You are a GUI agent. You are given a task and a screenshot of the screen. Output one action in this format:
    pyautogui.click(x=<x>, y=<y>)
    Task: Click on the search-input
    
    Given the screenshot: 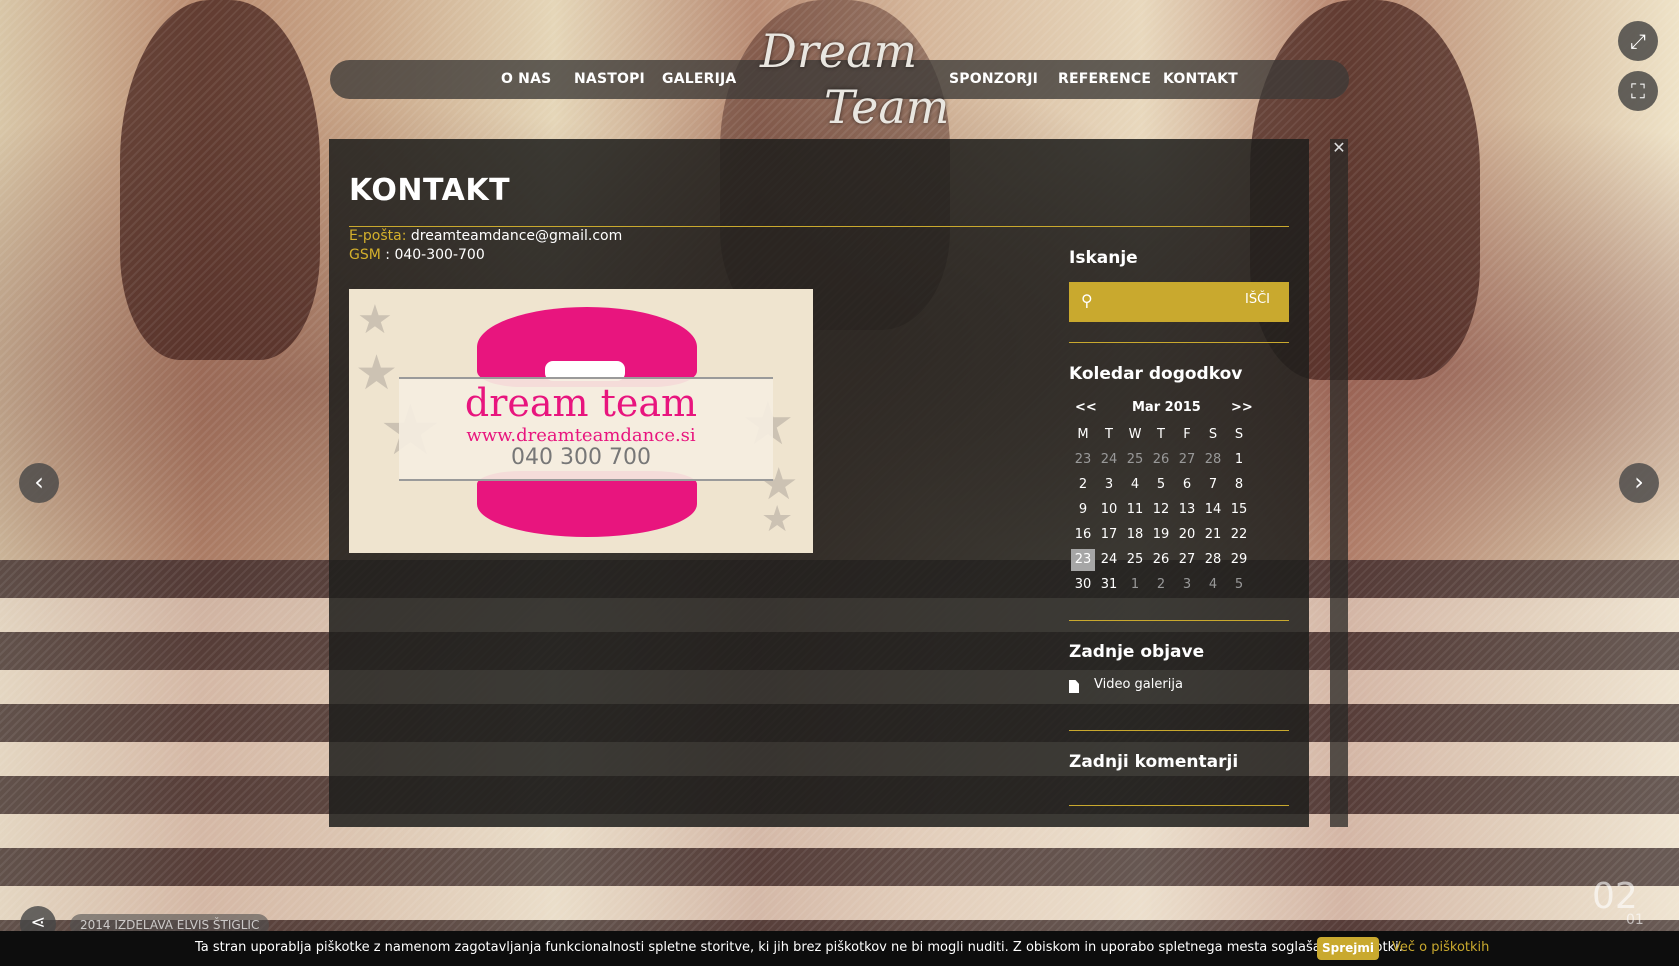 What is the action you would take?
    pyautogui.click(x=1170, y=302)
    